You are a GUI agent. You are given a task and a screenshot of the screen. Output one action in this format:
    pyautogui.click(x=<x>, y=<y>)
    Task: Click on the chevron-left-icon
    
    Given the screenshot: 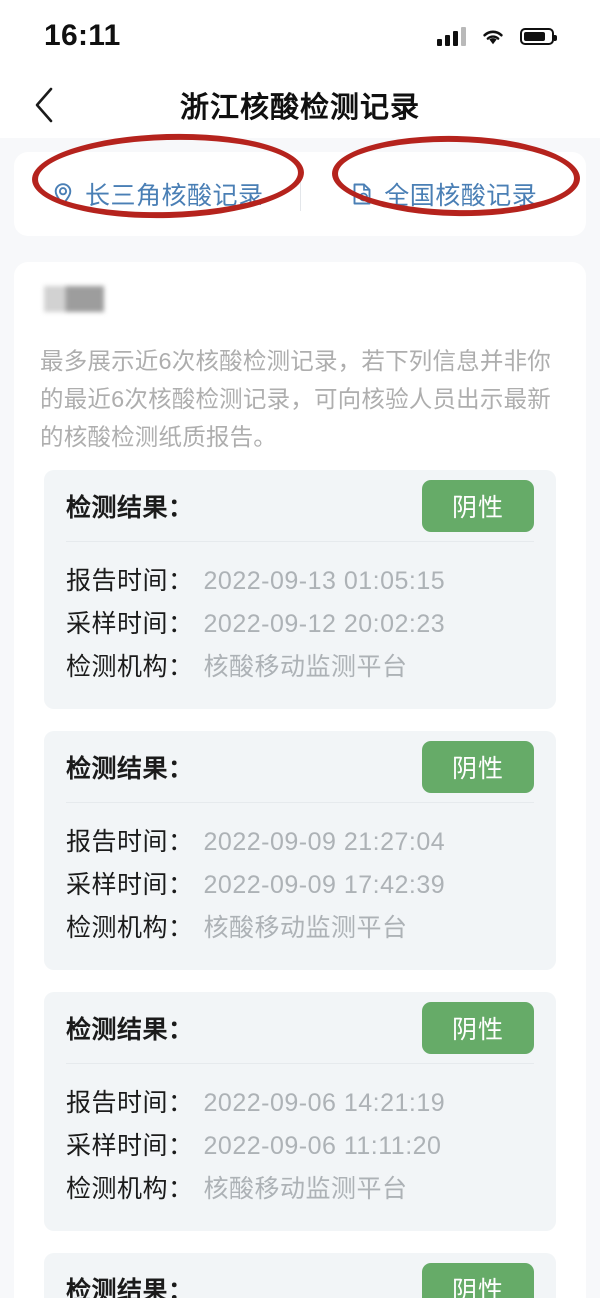 What is the action you would take?
    pyautogui.click(x=44, y=105)
    